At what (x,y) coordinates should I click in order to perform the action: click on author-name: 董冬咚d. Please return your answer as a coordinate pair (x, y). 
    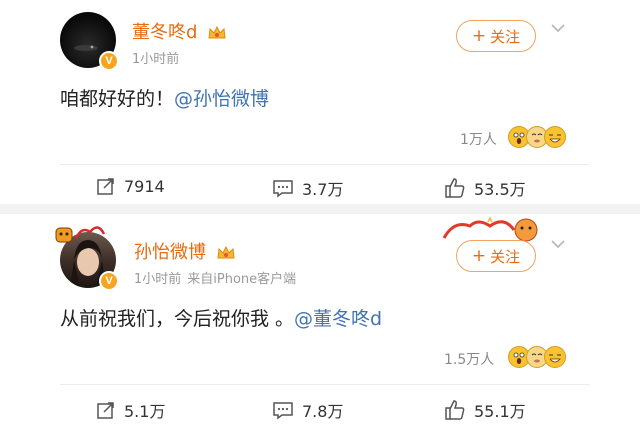
    Looking at the image, I should click on (179, 31).